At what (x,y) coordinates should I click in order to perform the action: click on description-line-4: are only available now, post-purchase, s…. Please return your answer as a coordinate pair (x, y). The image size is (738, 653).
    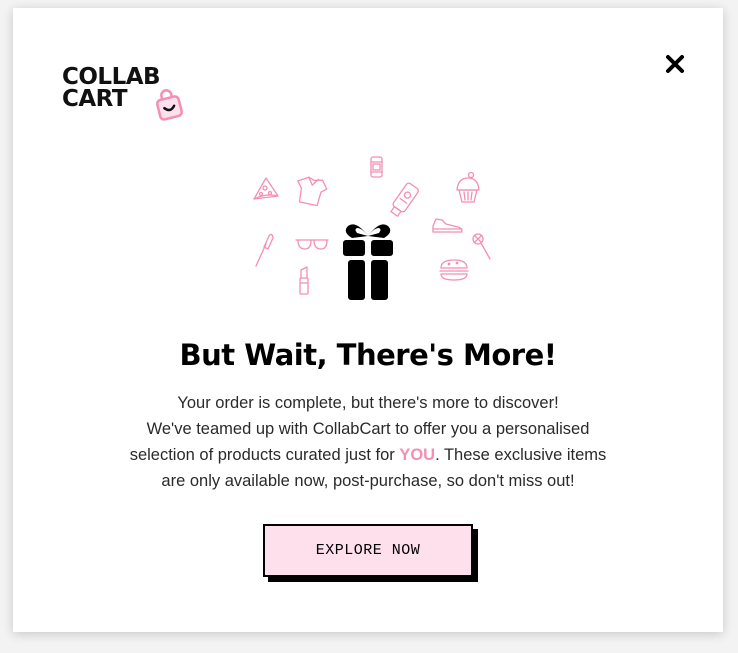
    Looking at the image, I should click on (368, 481).